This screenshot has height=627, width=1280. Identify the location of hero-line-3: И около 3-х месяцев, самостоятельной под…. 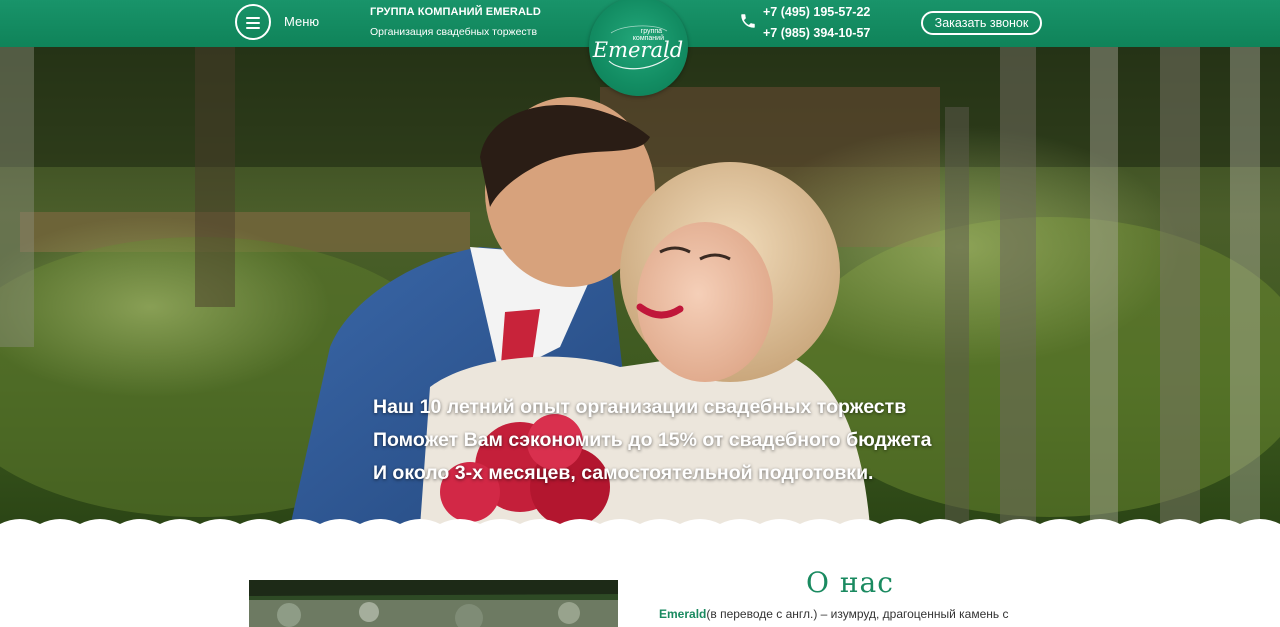
(623, 473).